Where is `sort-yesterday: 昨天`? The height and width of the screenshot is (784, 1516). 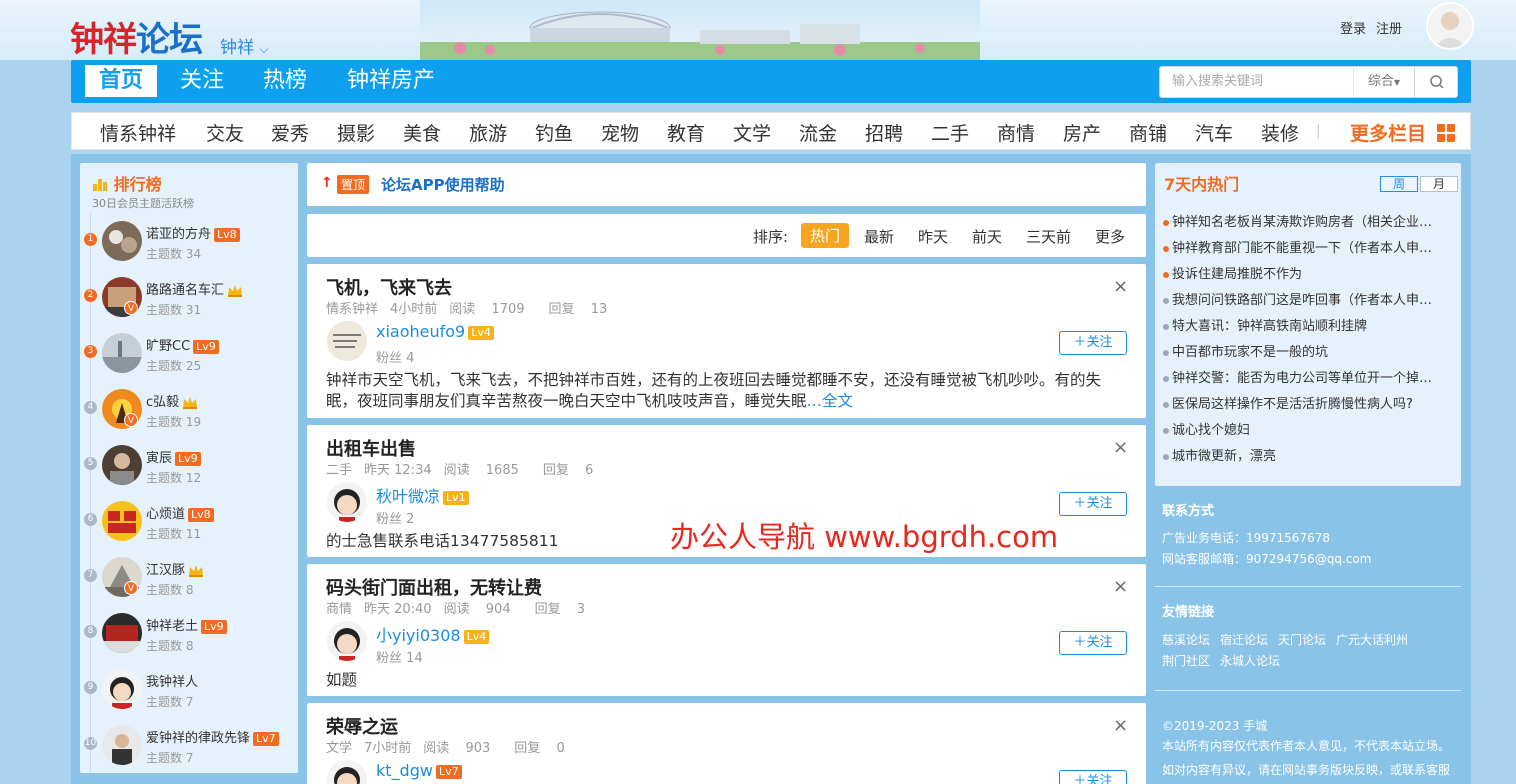
sort-yesterday: 昨天 is located at coordinates (933, 236).